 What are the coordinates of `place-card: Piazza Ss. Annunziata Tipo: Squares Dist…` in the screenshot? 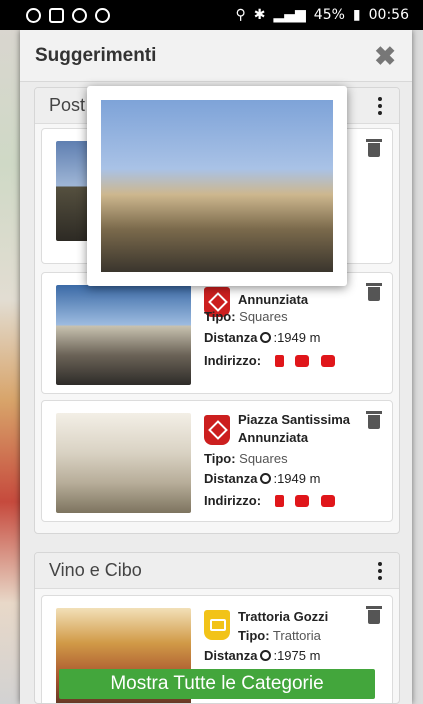 It's located at (217, 333).